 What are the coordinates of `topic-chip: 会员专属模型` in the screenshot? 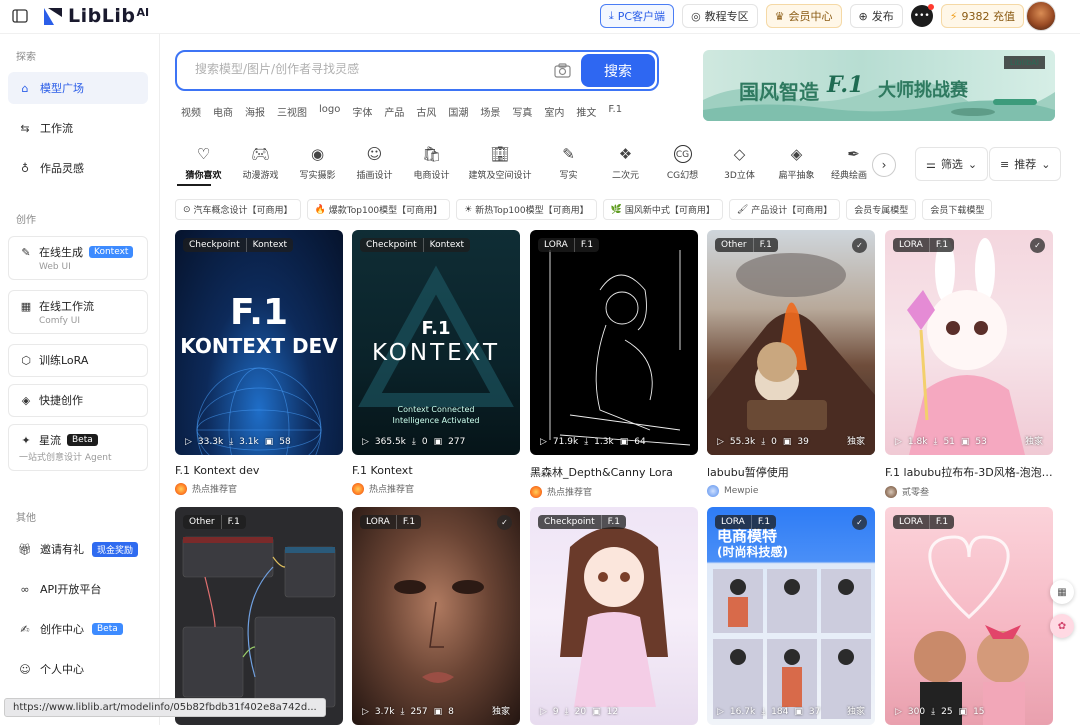 It's located at (881, 209).